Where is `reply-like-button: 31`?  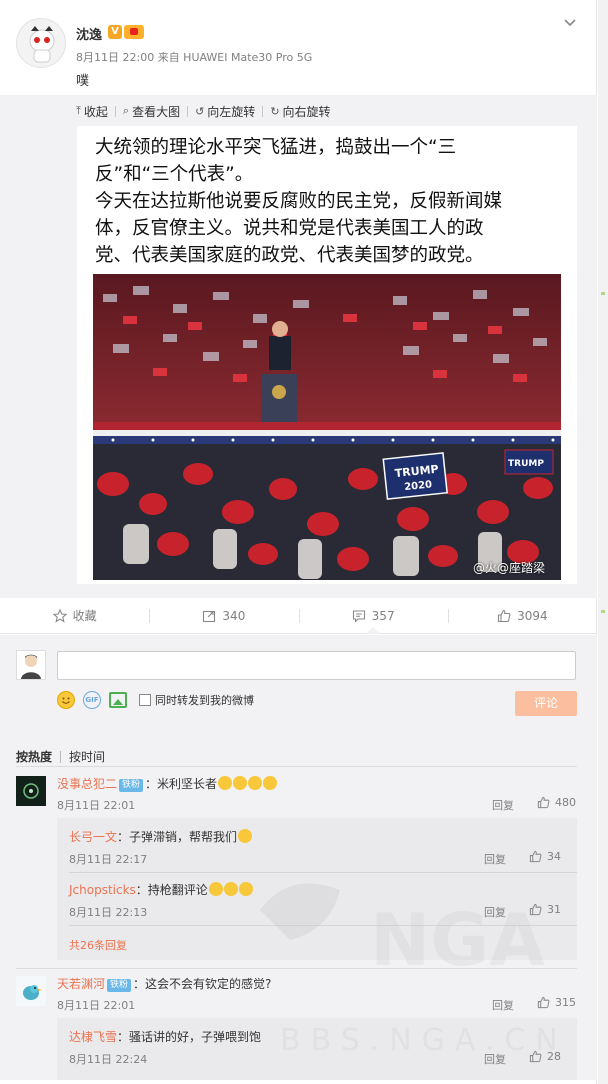
reply-like-button: 31 is located at coordinates (545, 909).